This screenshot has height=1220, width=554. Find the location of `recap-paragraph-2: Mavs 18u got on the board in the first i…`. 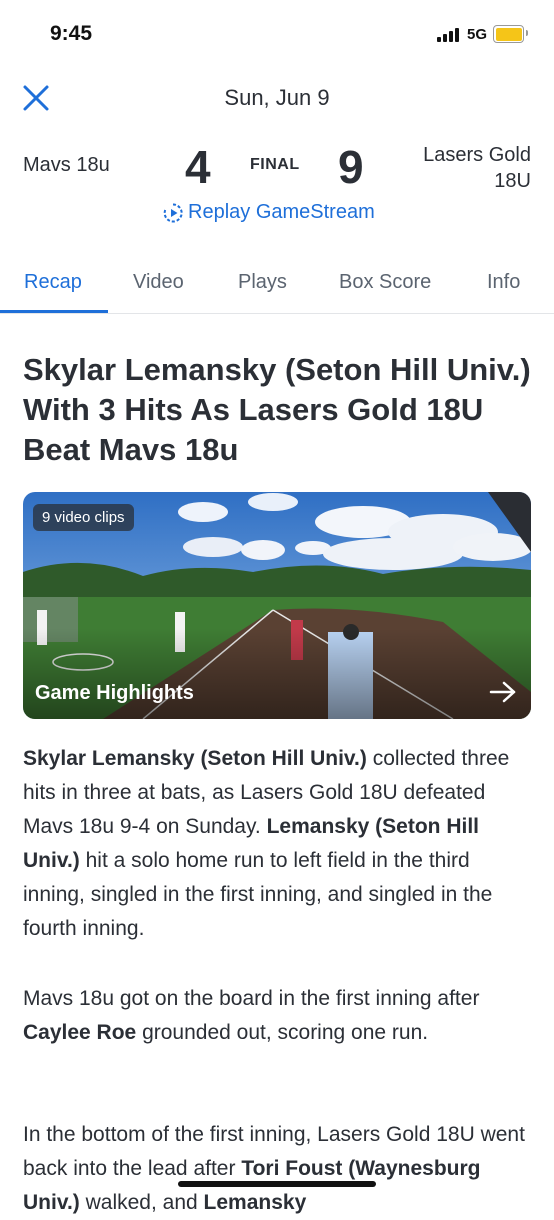

recap-paragraph-2: Mavs 18u got on the board in the first i… is located at coordinates (279, 1016).